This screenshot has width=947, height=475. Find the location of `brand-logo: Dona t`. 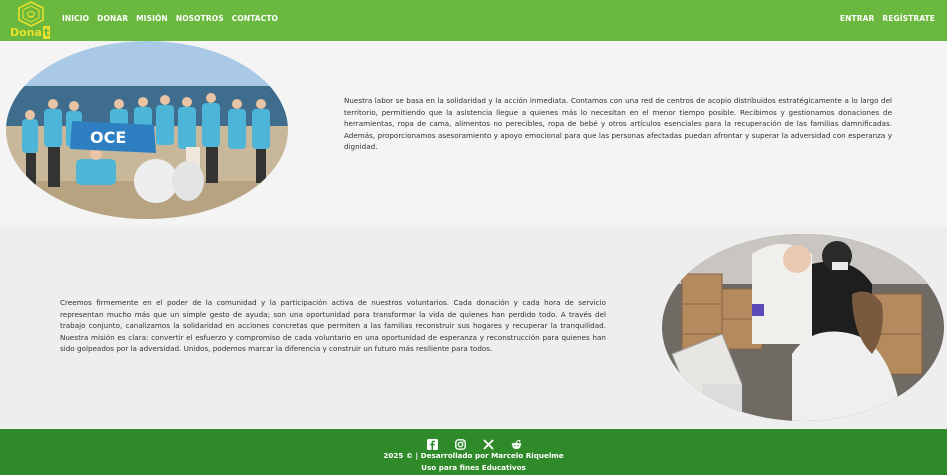

brand-logo: Dona t is located at coordinates (31, 20).